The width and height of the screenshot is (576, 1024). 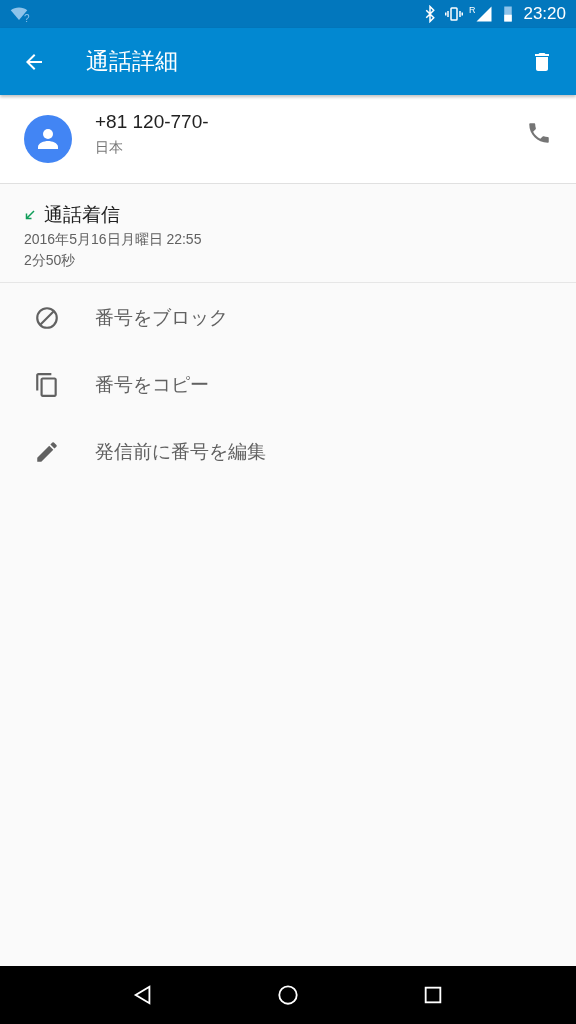 I want to click on call-datetime: 2016年5月16日月曜日 22:55, so click(x=113, y=240).